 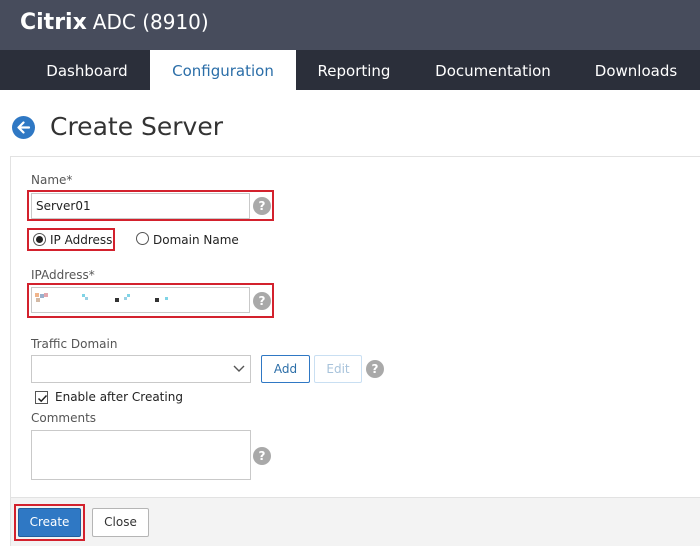 I want to click on add-traffic-domain-button: Add, so click(x=285, y=369).